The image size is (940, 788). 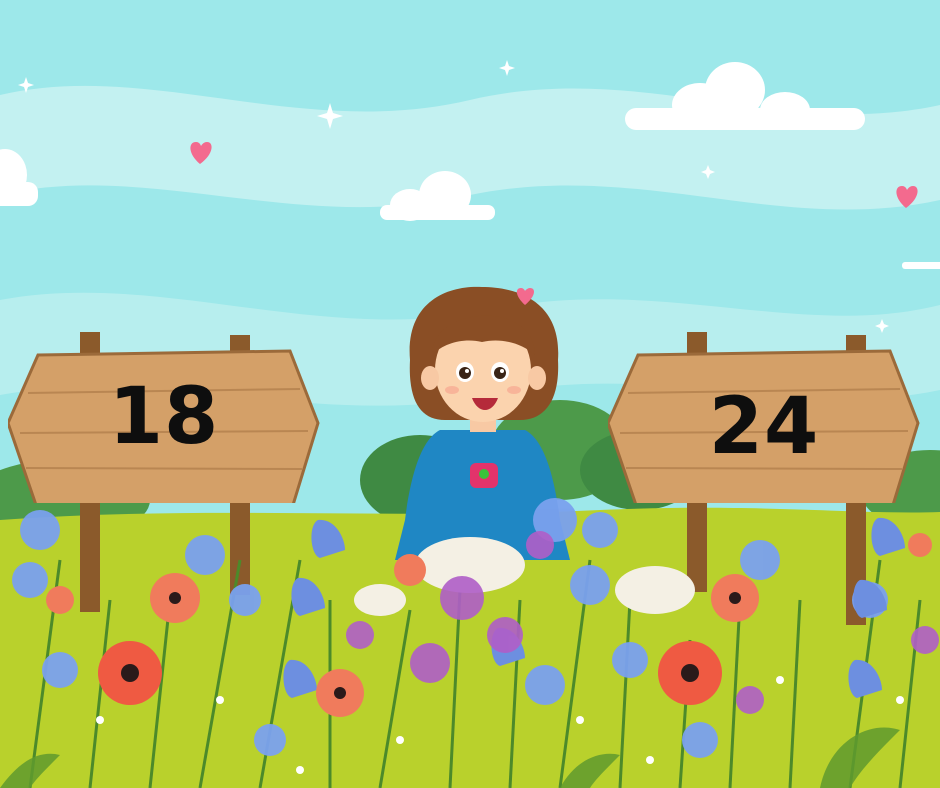 What do you see at coordinates (921, 265) in the screenshot?
I see `cloud-icon` at bounding box center [921, 265].